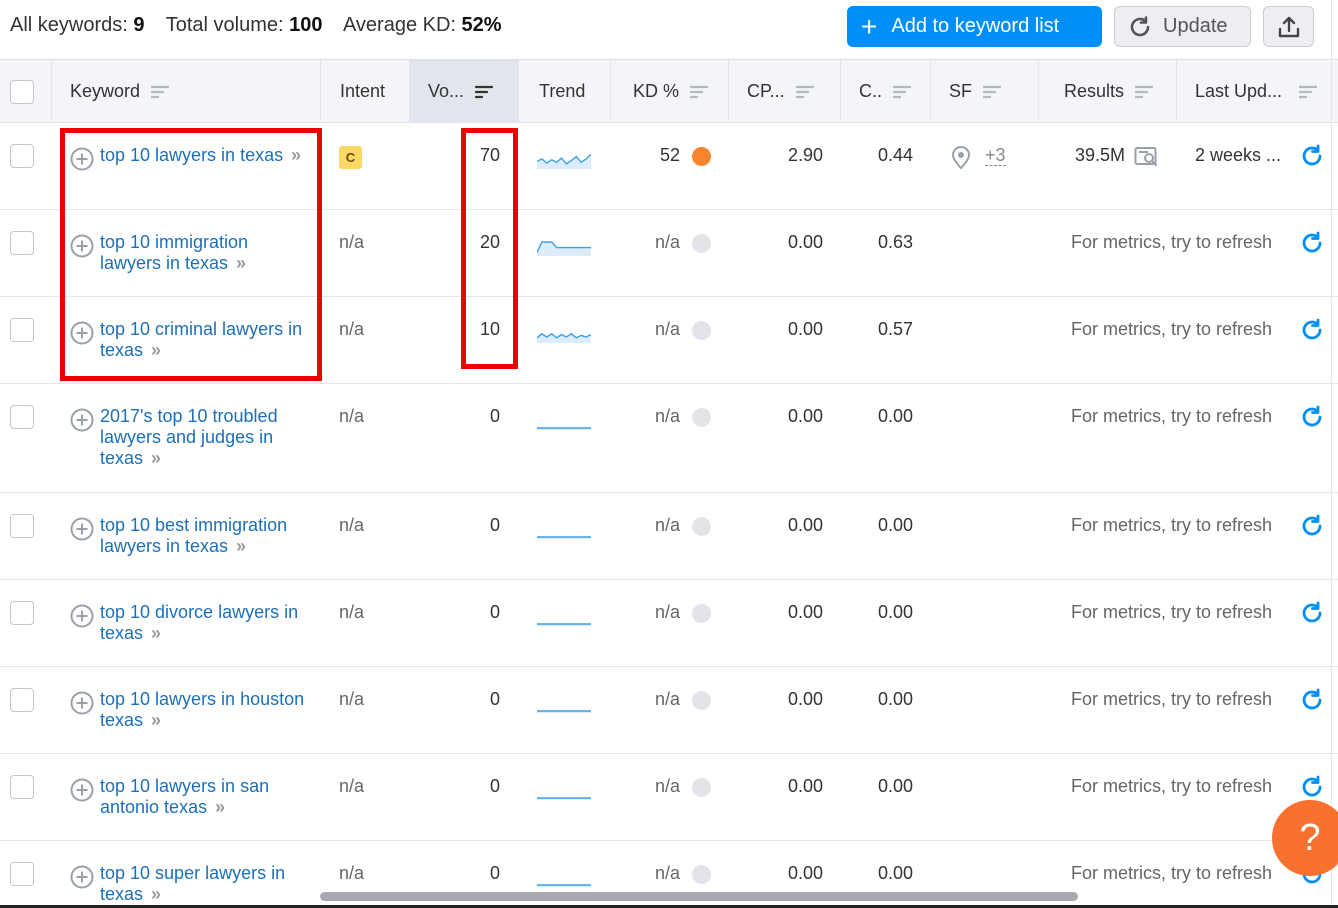 This screenshot has height=908, width=1338. What do you see at coordinates (1288, 26) in the screenshot?
I see `export-button` at bounding box center [1288, 26].